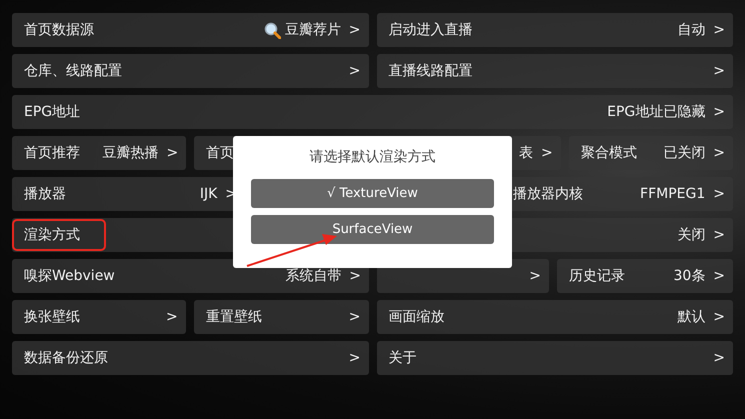 This screenshot has width=745, height=419. I want to click on setting-label: EPG地址, so click(52, 112).